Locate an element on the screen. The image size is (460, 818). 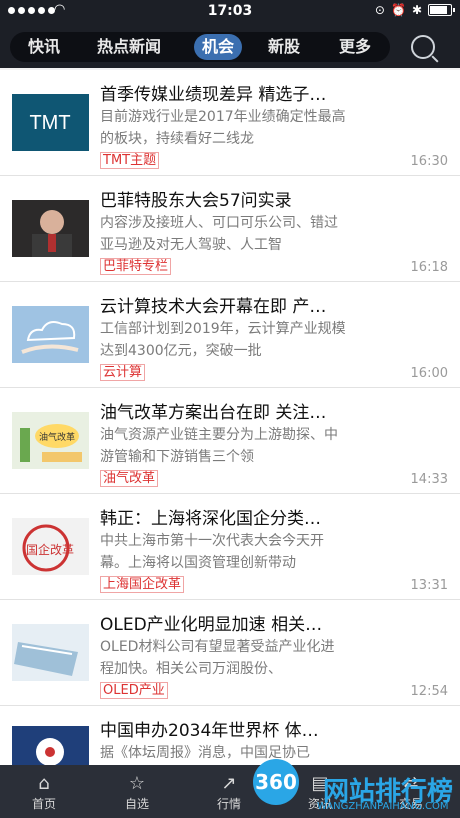
battery-icon is located at coordinates (441, 10).